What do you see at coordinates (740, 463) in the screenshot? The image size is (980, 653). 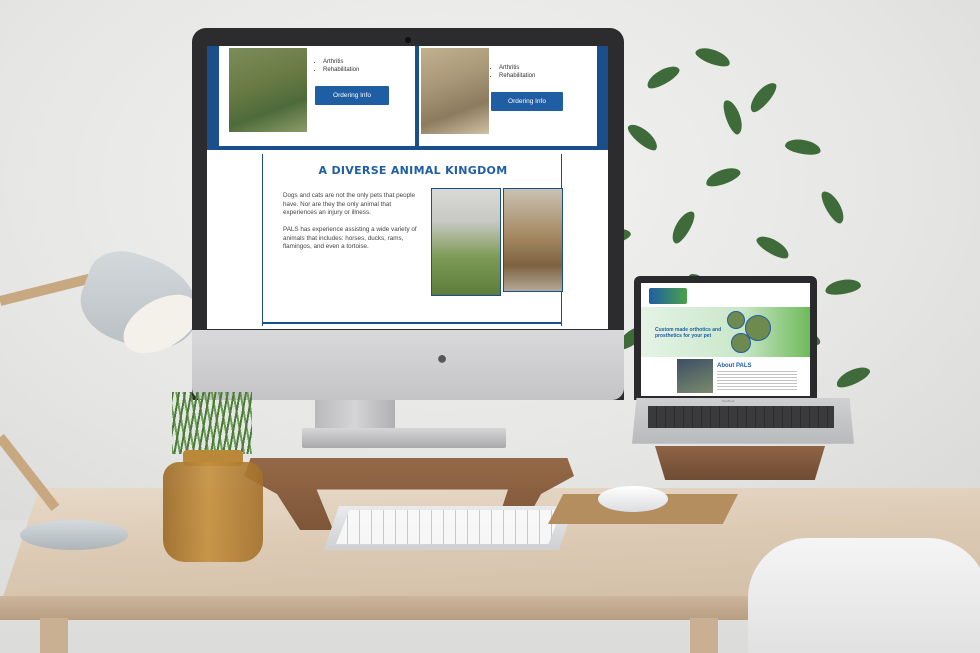 I see `laptop-stand` at bounding box center [740, 463].